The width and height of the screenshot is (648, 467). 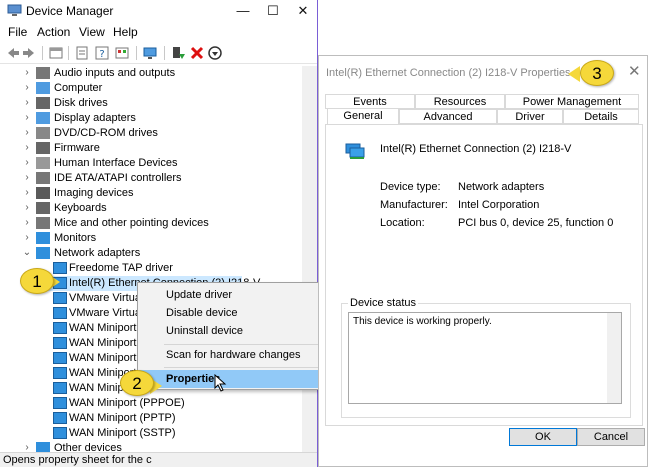 I want to click on tree-child-item: WAN Miniport (PPTP), so click(x=139, y=418).